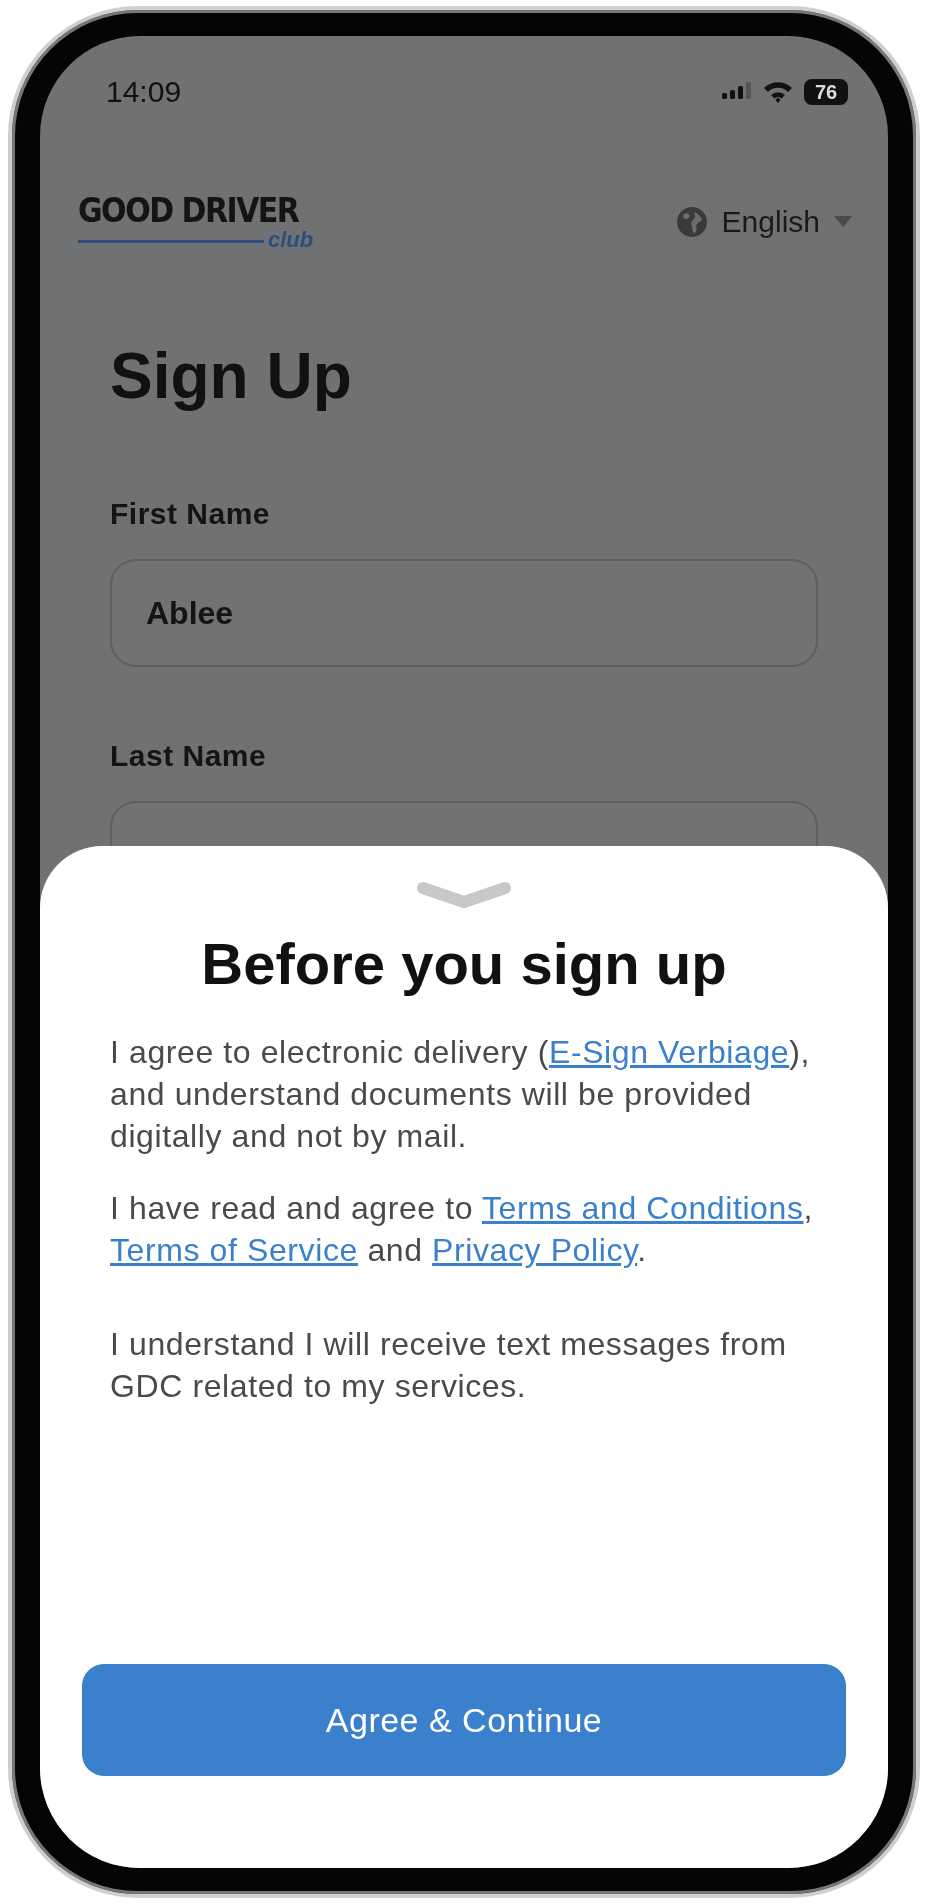  What do you see at coordinates (191, 514) in the screenshot?
I see `field-label: First Name` at bounding box center [191, 514].